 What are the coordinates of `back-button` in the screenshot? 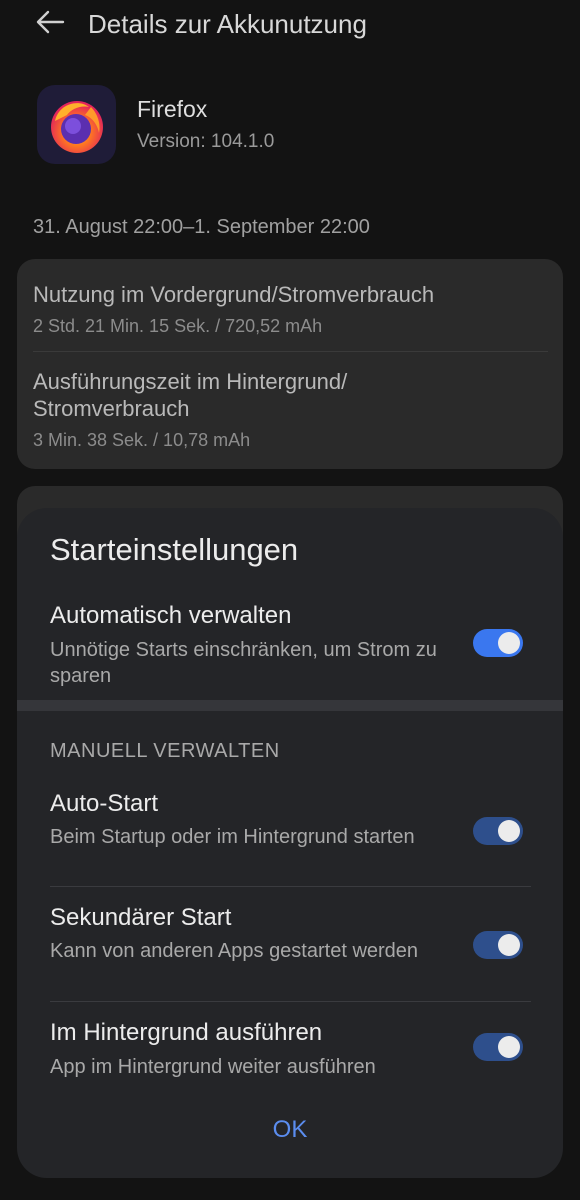 It's located at (50, 24).